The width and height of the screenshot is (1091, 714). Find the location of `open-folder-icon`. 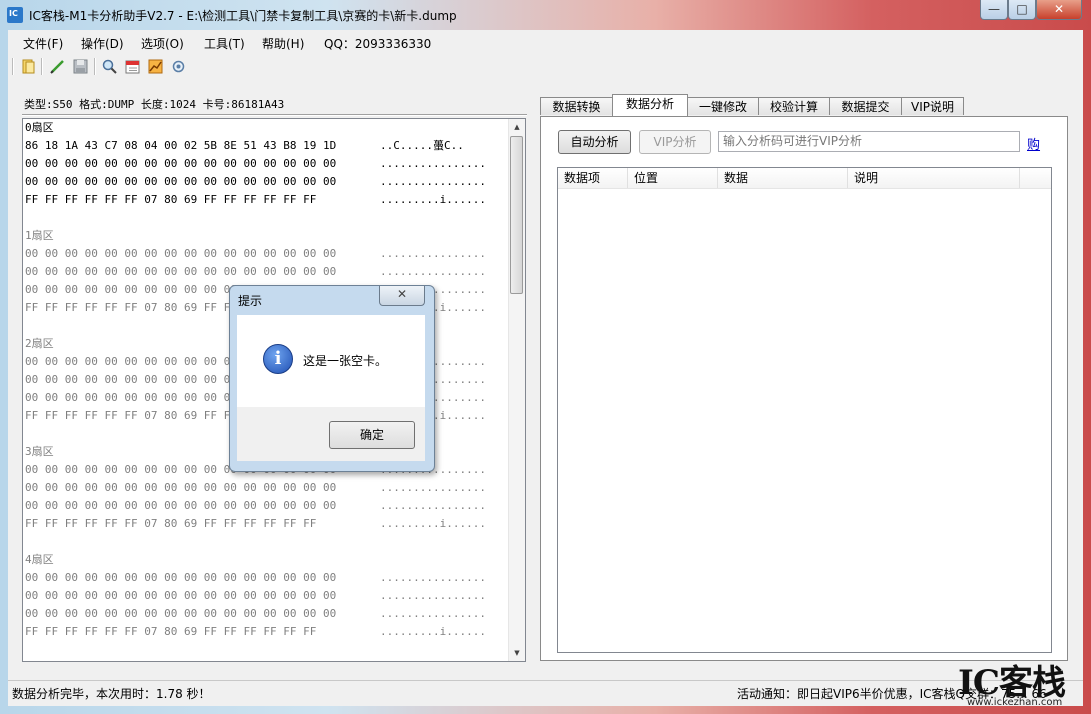

open-folder-icon is located at coordinates (28, 66).